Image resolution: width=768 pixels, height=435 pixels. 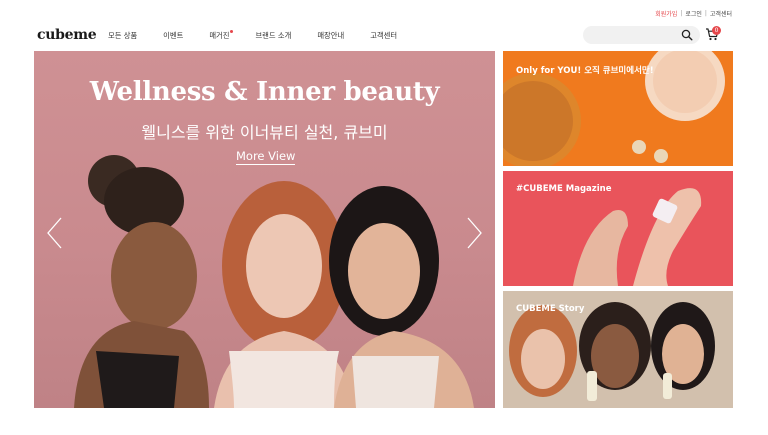 I want to click on nav-item-customer-center: 고객센터, so click(x=383, y=36).